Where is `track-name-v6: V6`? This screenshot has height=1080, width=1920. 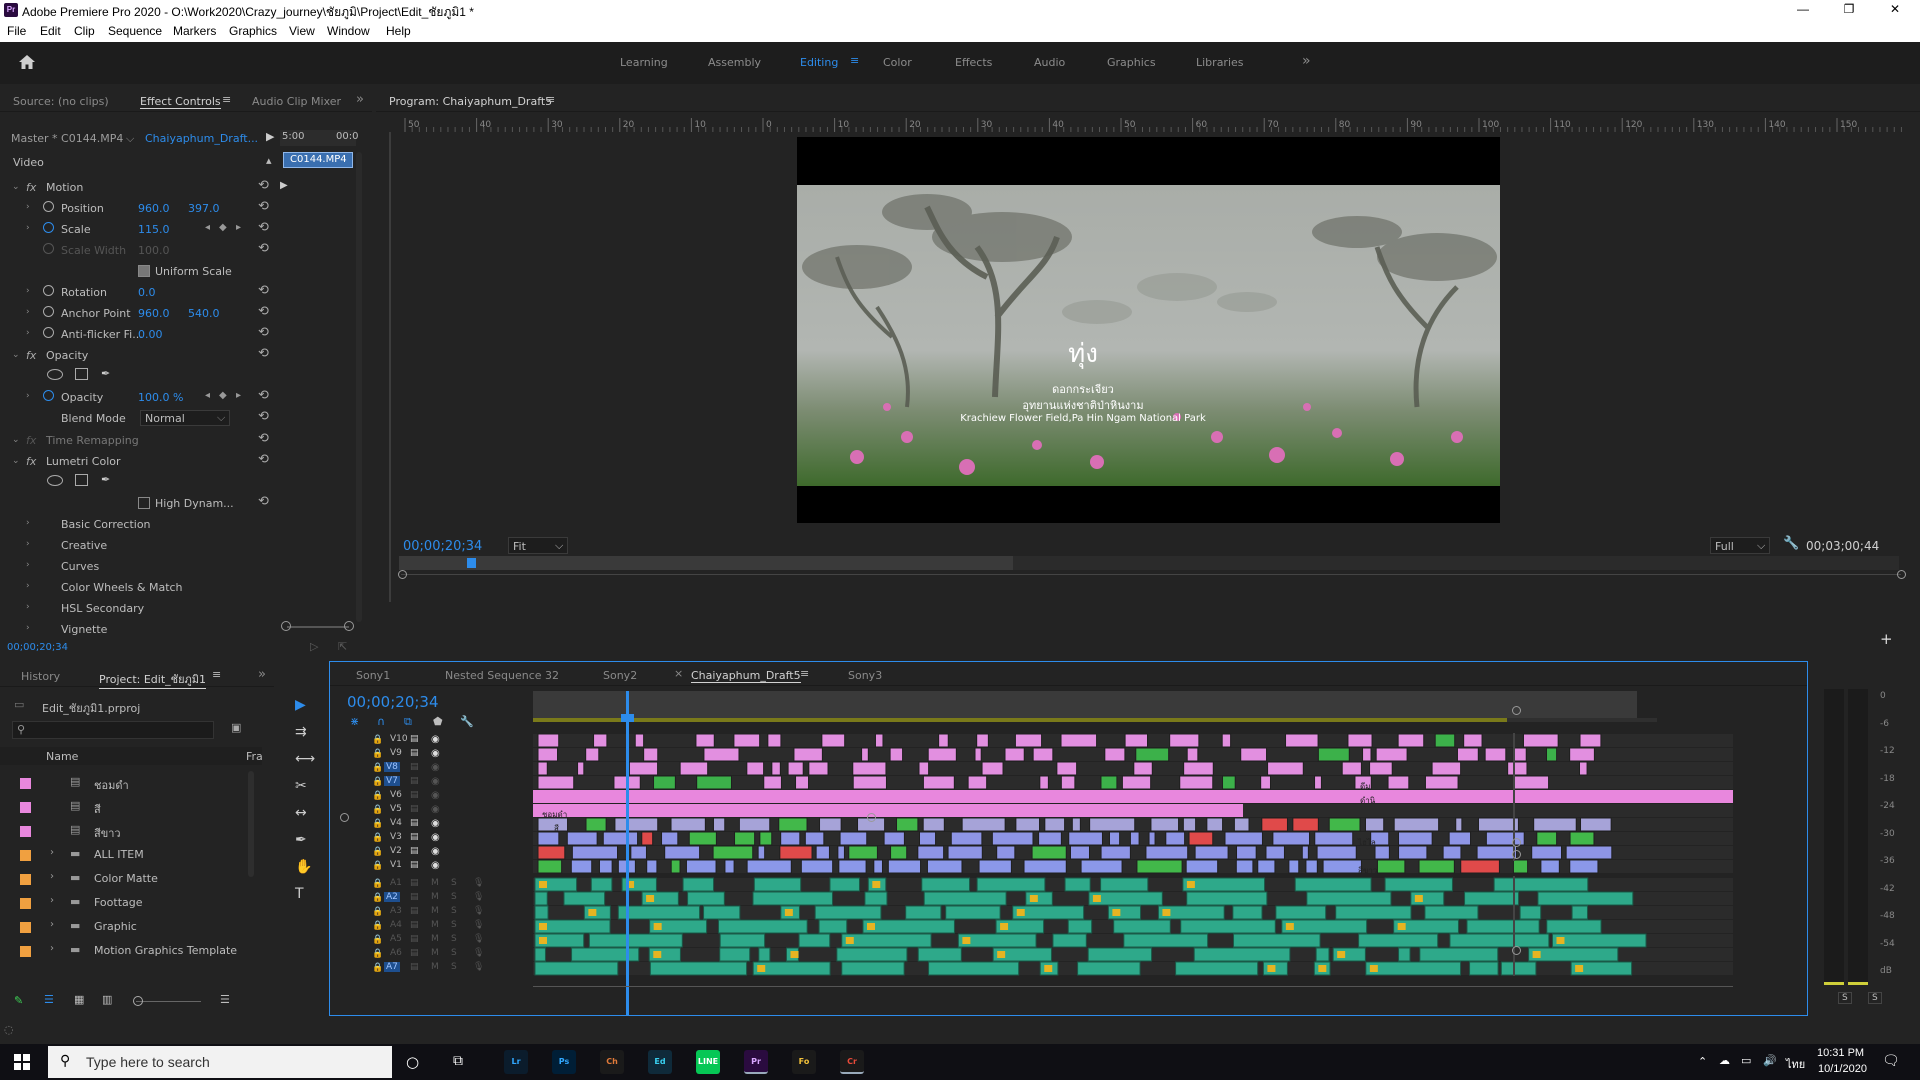
track-name-v6: V6 is located at coordinates (396, 795).